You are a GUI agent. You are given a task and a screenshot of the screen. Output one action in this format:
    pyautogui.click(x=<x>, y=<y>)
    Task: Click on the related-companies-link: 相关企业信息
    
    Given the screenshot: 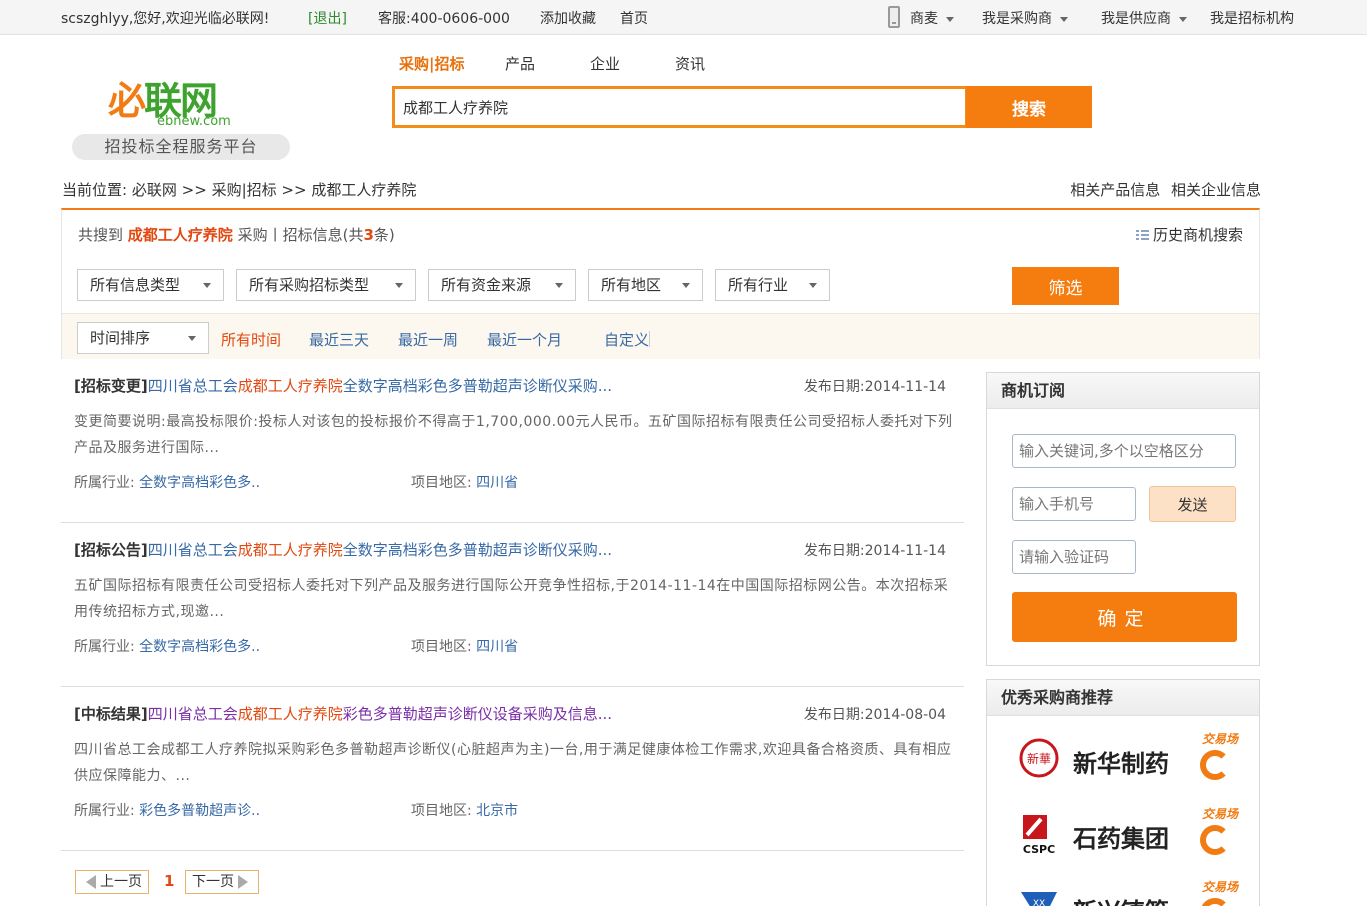 What is the action you would take?
    pyautogui.click(x=1216, y=190)
    